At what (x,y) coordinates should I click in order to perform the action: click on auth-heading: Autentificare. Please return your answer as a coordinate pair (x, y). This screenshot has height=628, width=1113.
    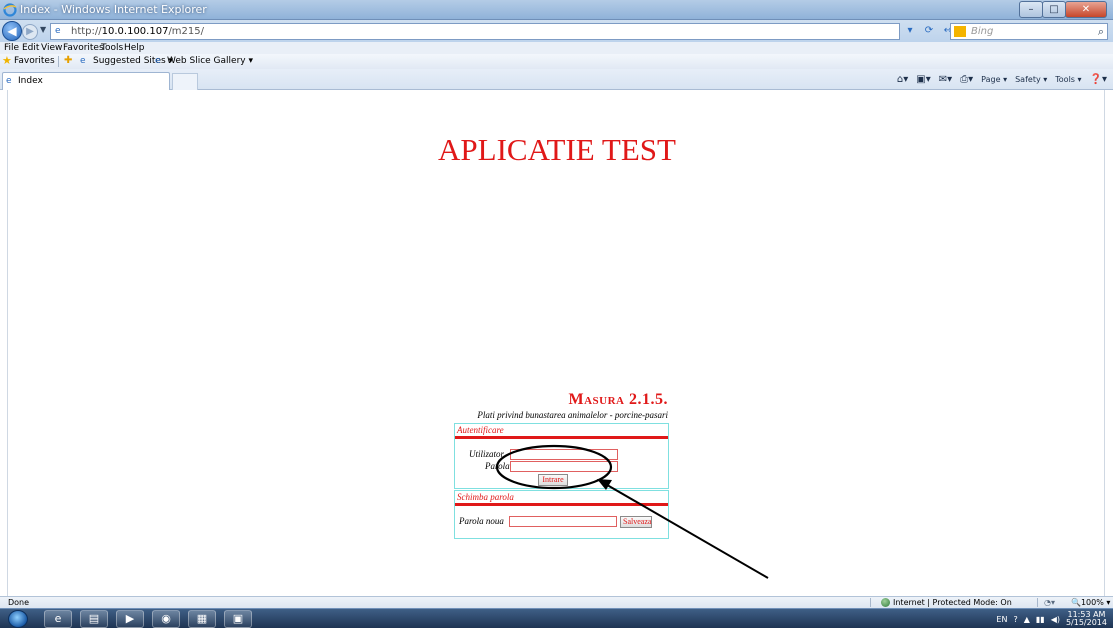
    Looking at the image, I should click on (480, 430).